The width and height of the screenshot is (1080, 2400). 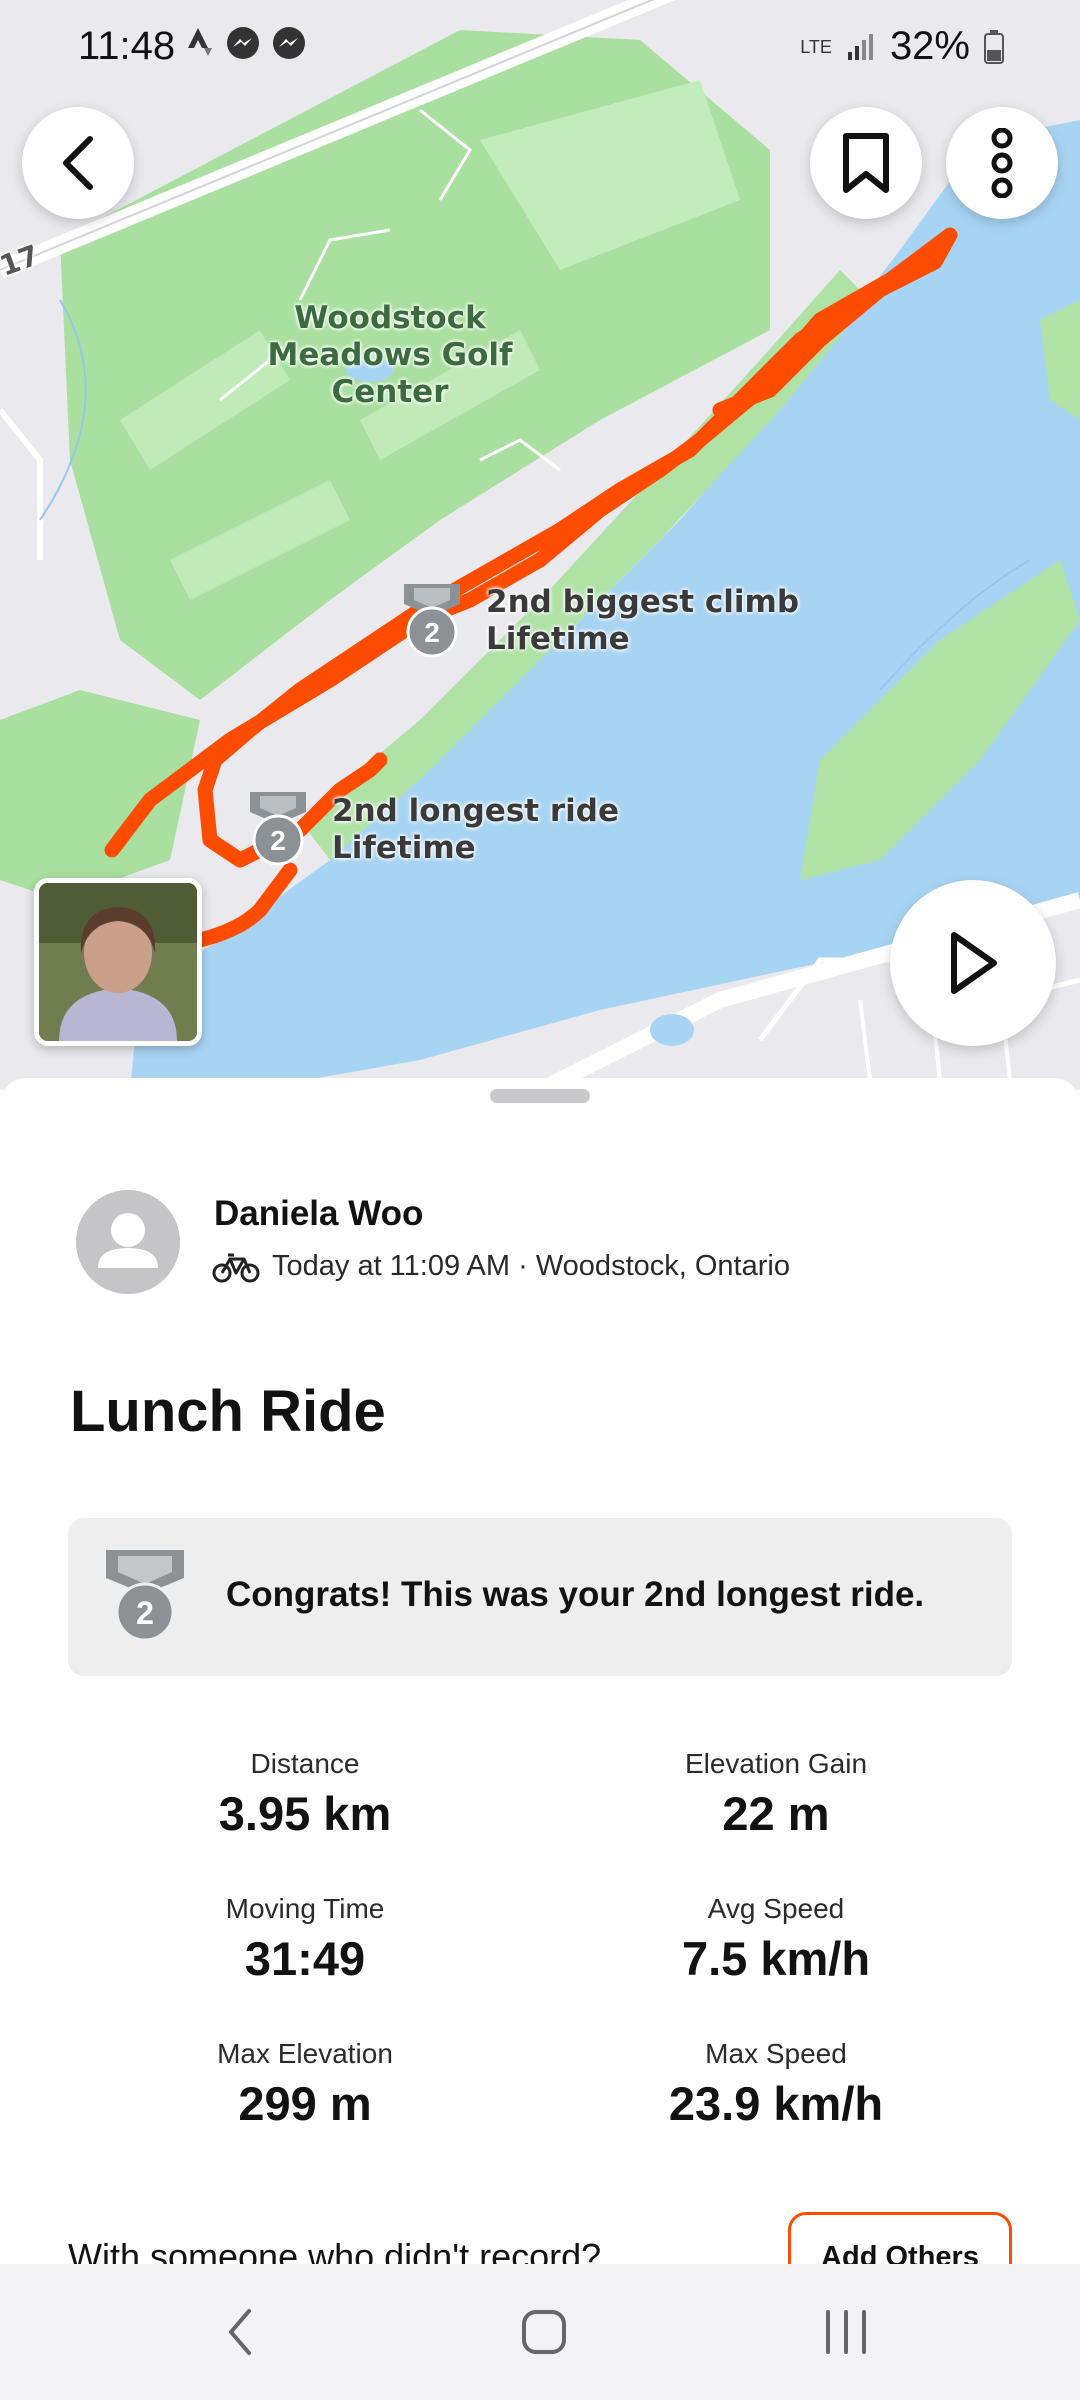 I want to click on activity-meta: Today at 11:09 AM · Woodstock, Ontario, so click(x=501, y=1266).